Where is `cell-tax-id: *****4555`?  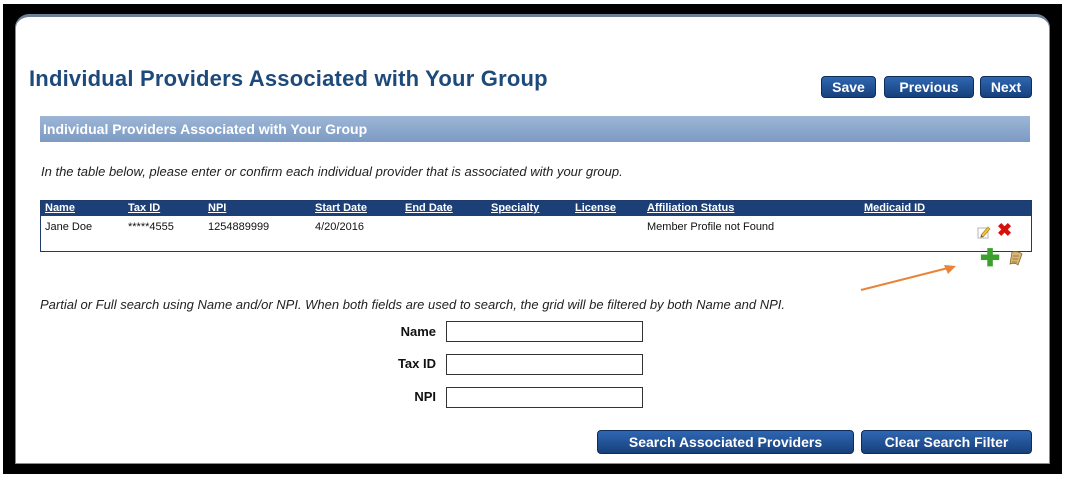
cell-tax-id: *****4555 is located at coordinates (151, 227).